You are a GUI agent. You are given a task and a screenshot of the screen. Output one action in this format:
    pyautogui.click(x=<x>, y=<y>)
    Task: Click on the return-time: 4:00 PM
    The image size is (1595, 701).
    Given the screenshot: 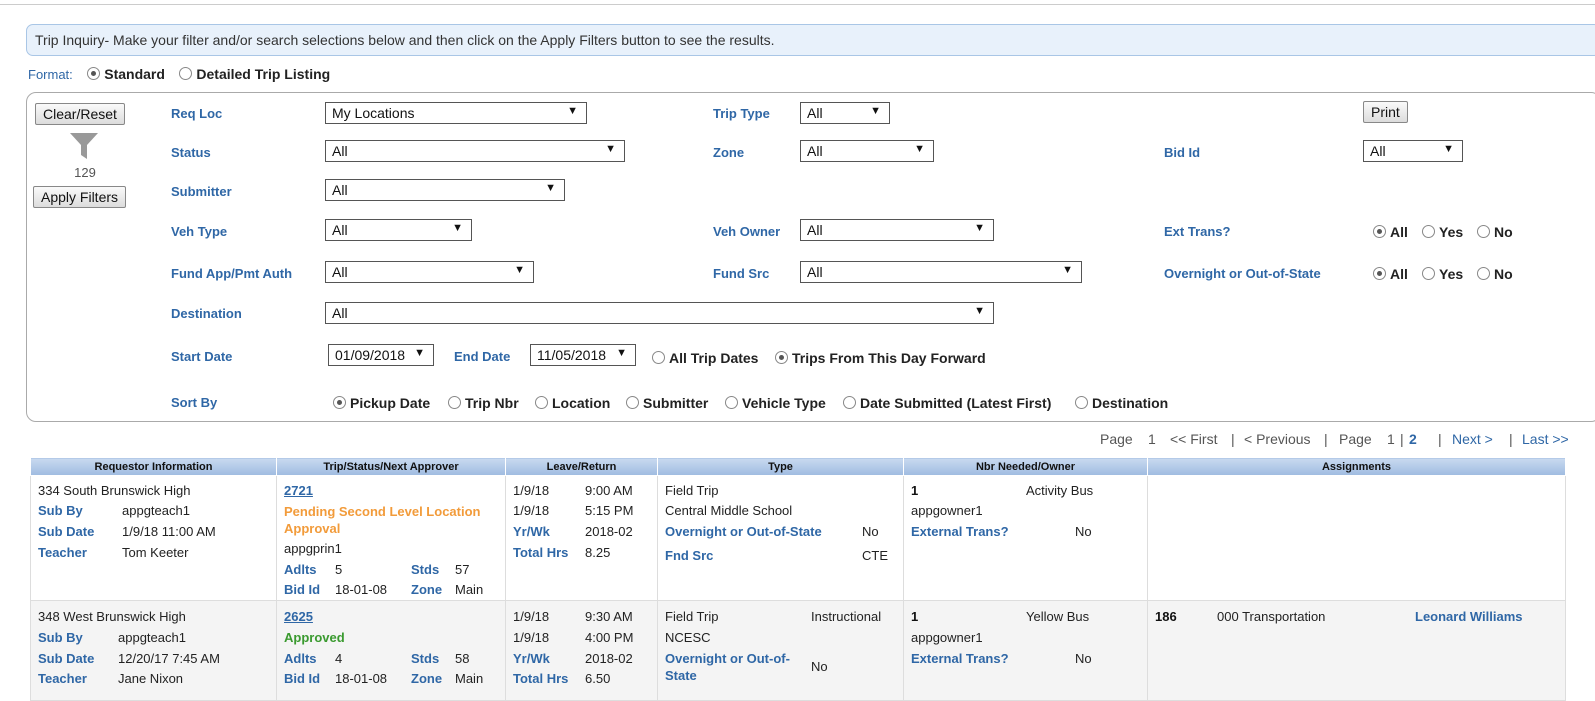 What is the action you would take?
    pyautogui.click(x=609, y=637)
    